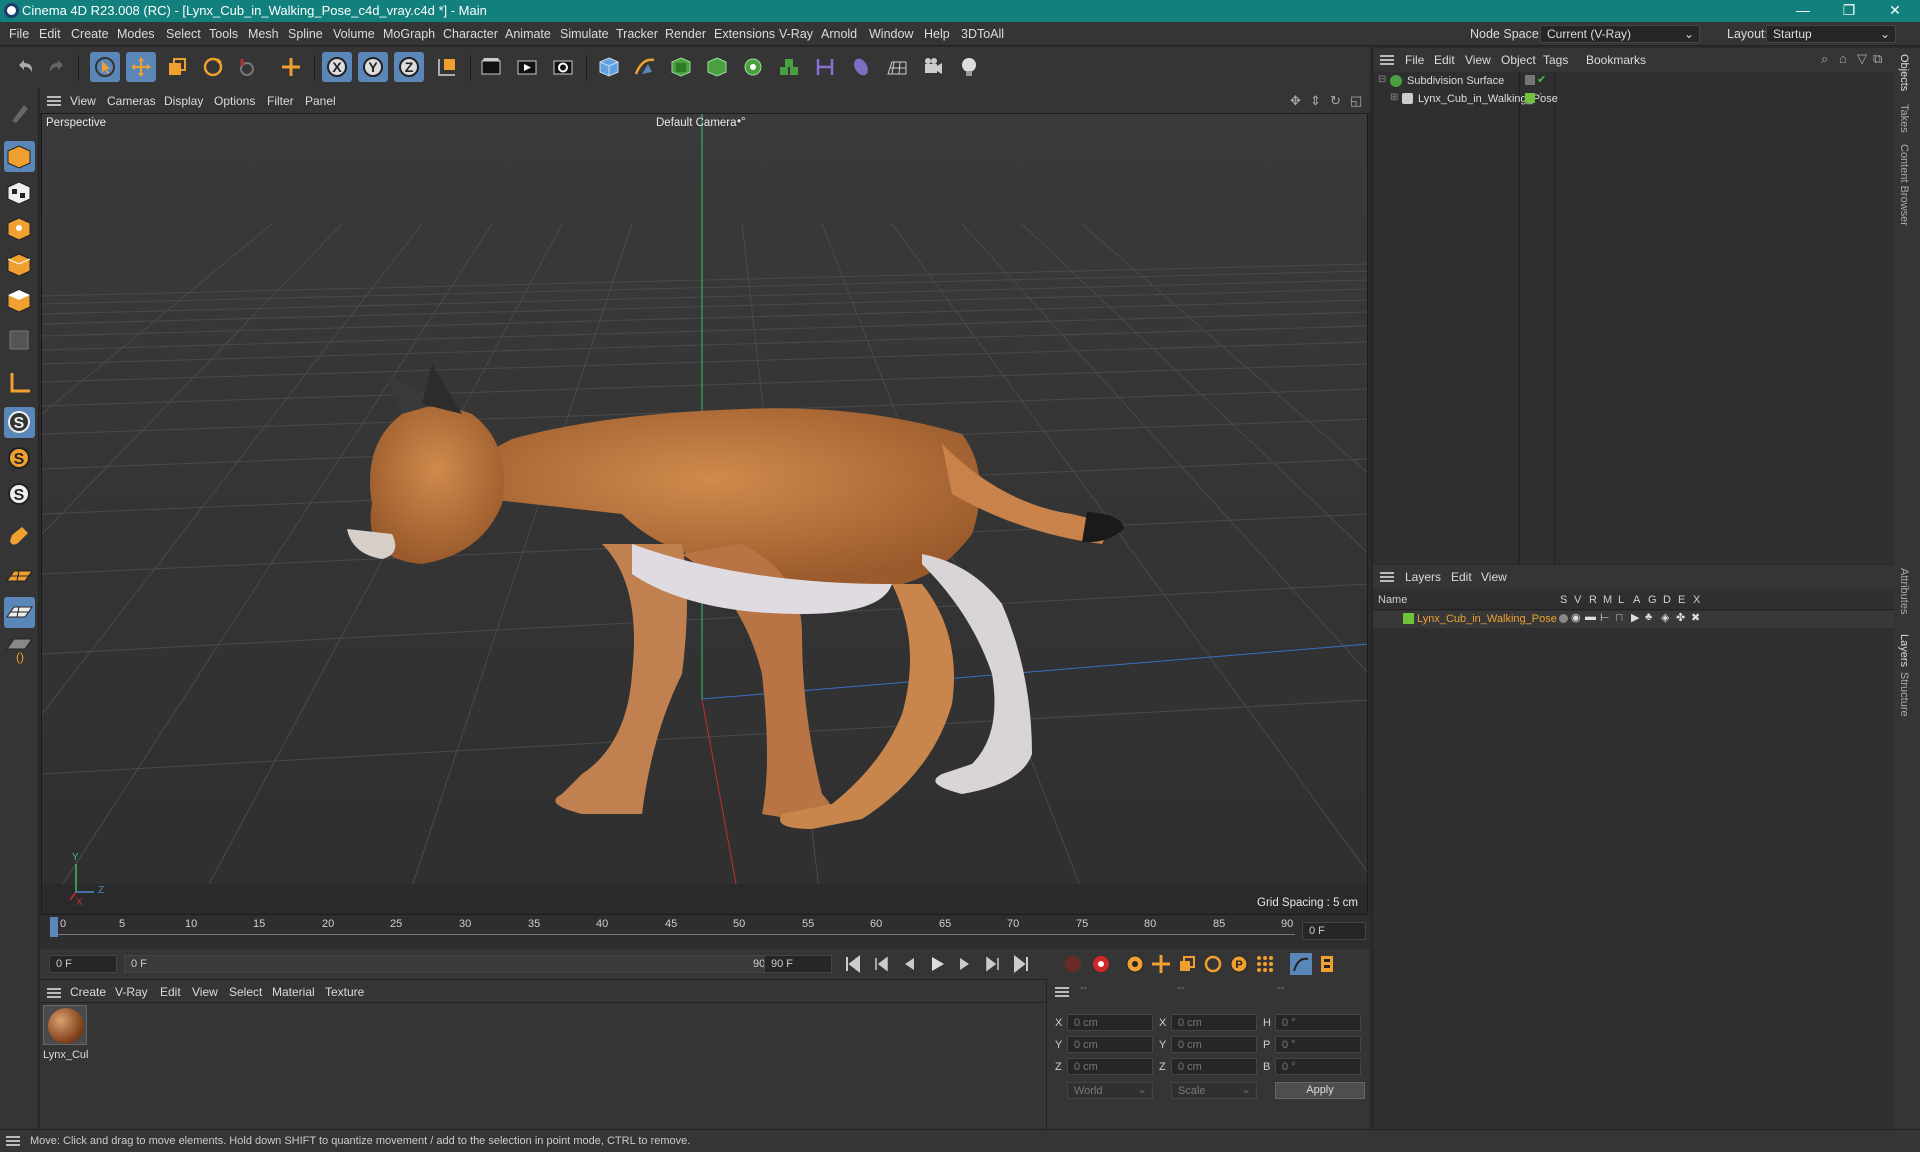 This screenshot has width=1920, height=1152. I want to click on material-menu-vray: V-Ray, so click(131, 992).